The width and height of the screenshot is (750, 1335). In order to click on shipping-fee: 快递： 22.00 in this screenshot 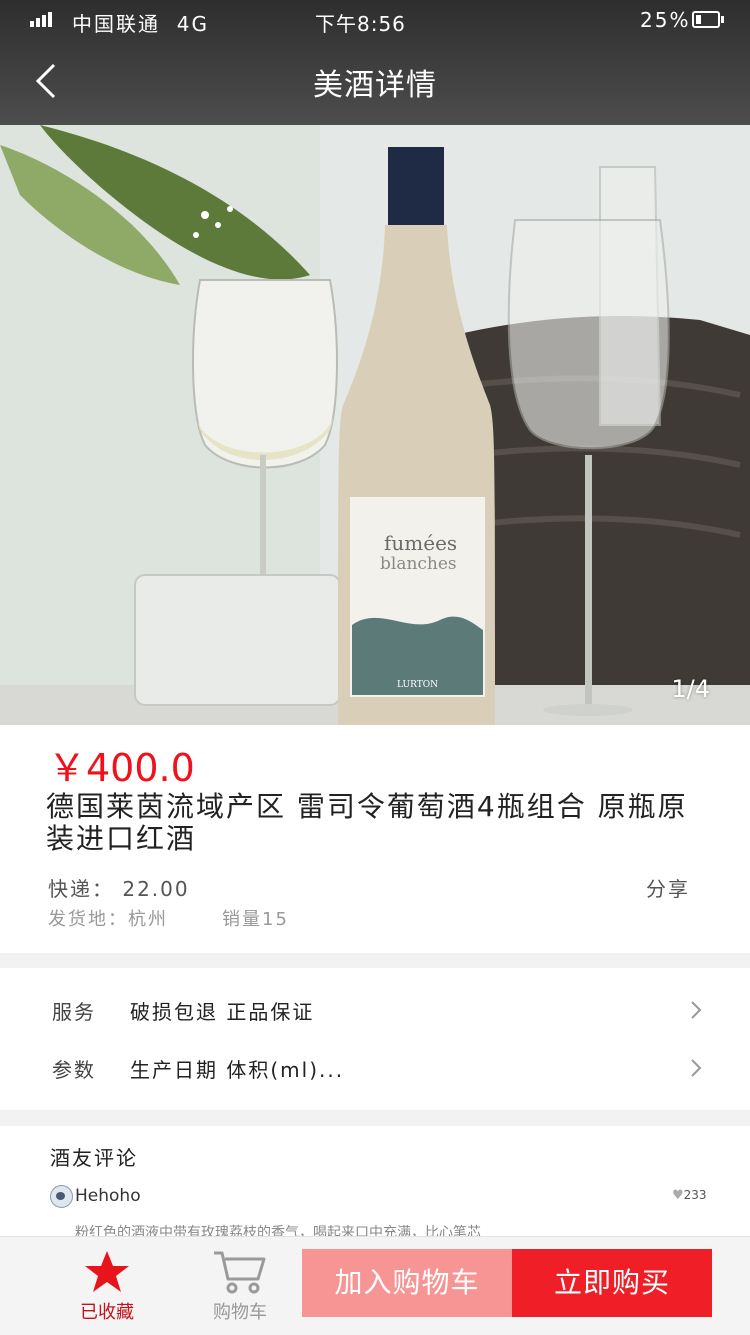, I will do `click(119, 889)`.